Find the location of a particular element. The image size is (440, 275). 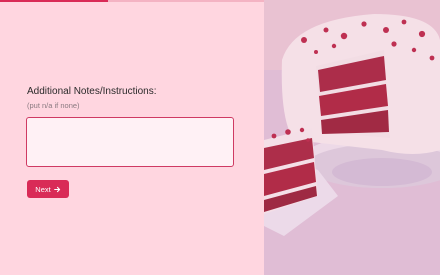

question-hint: (put n/a if none) is located at coordinates (53, 105).